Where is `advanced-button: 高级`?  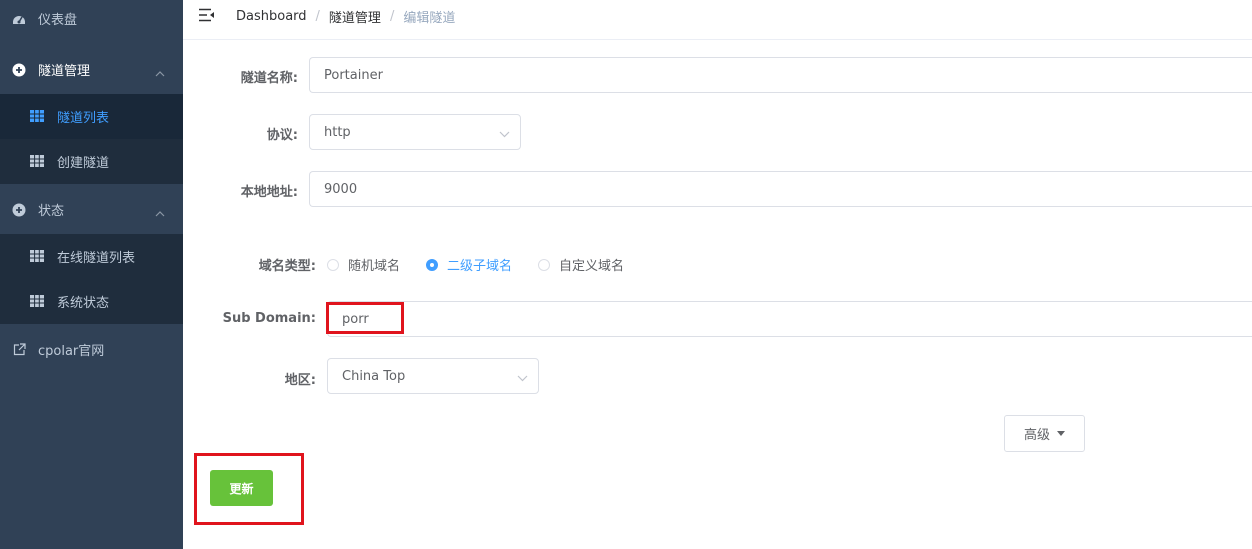 advanced-button: 高级 is located at coordinates (1044, 433).